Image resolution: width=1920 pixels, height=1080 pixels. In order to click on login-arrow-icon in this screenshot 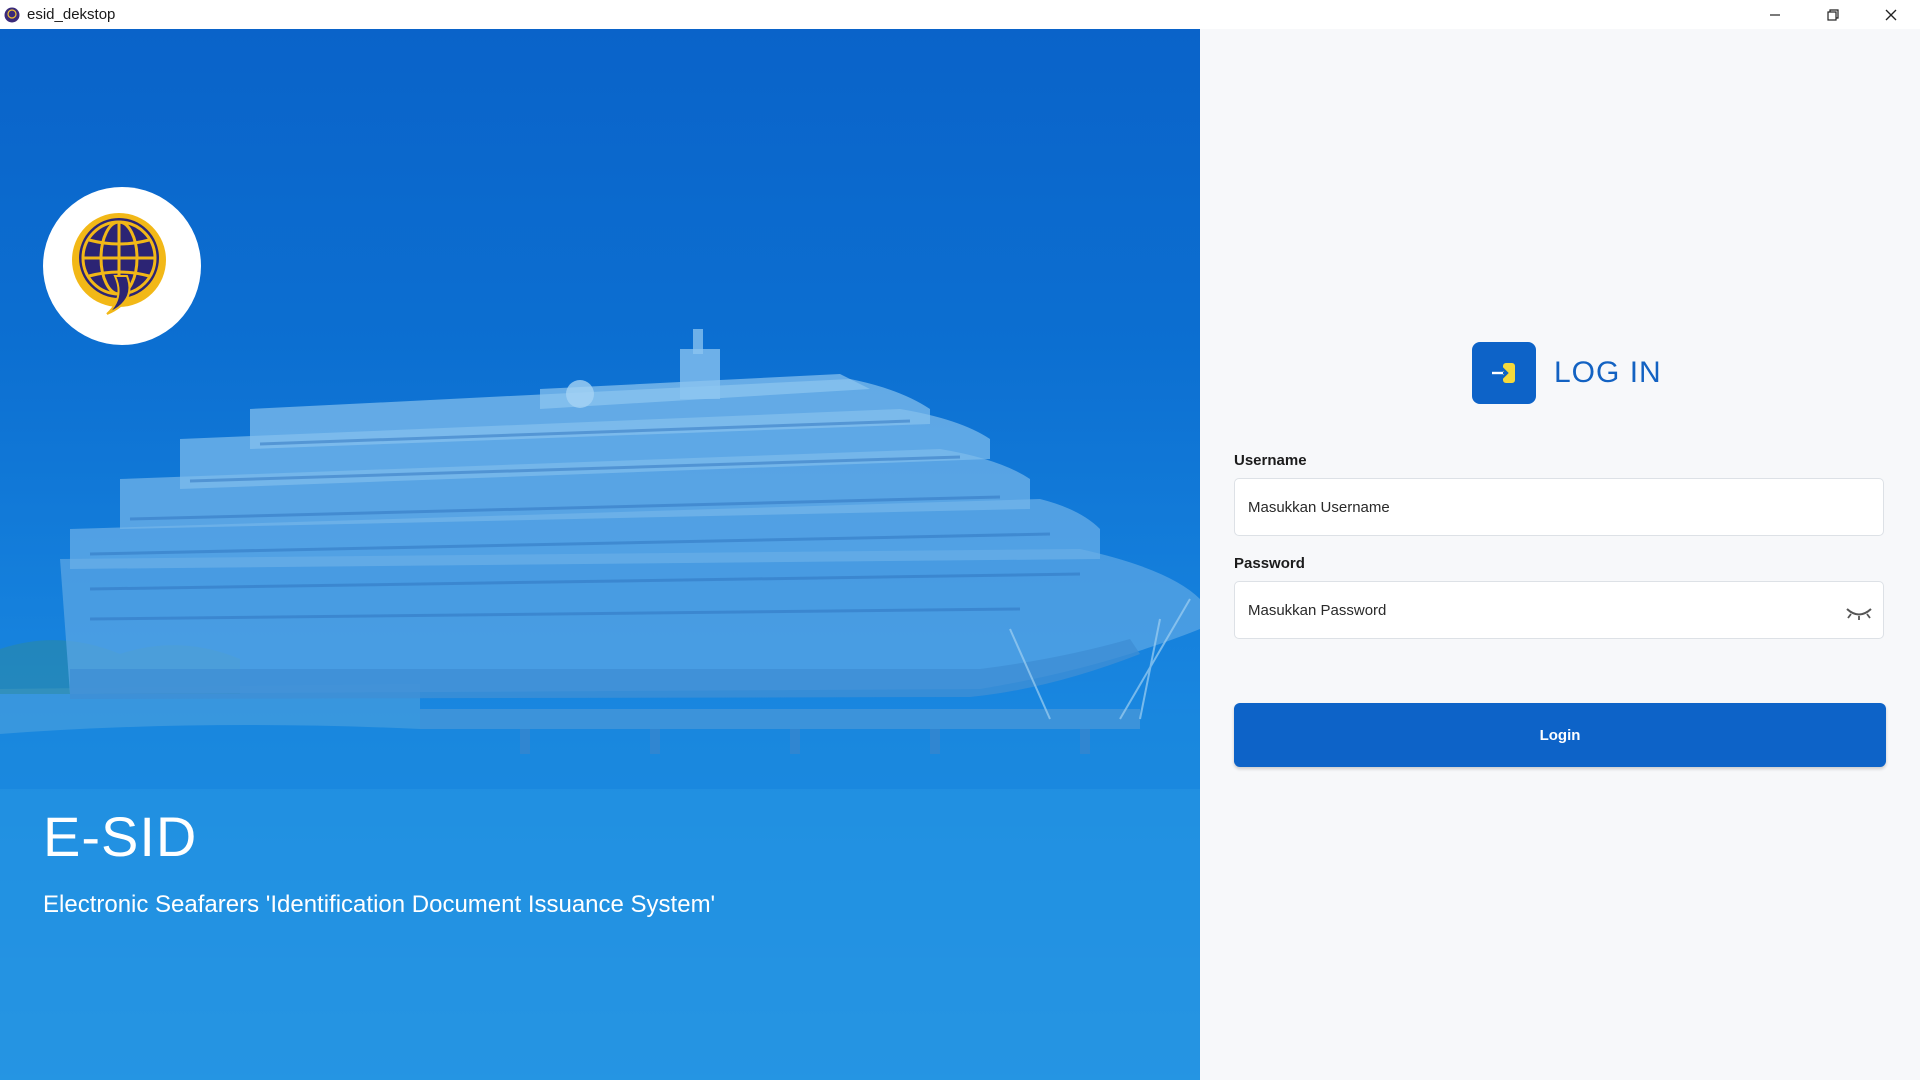, I will do `click(1503, 373)`.